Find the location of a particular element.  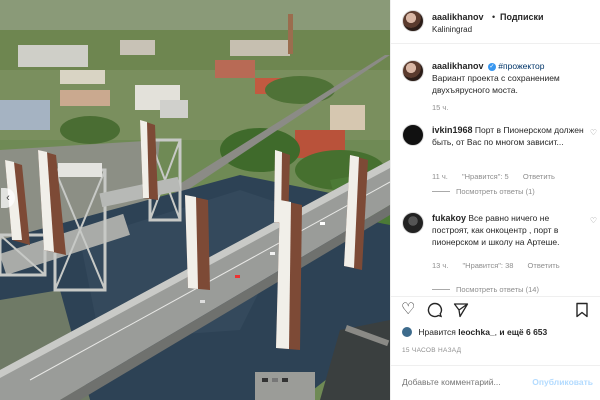

caption-username: aaalikhanov is located at coordinates (458, 66).